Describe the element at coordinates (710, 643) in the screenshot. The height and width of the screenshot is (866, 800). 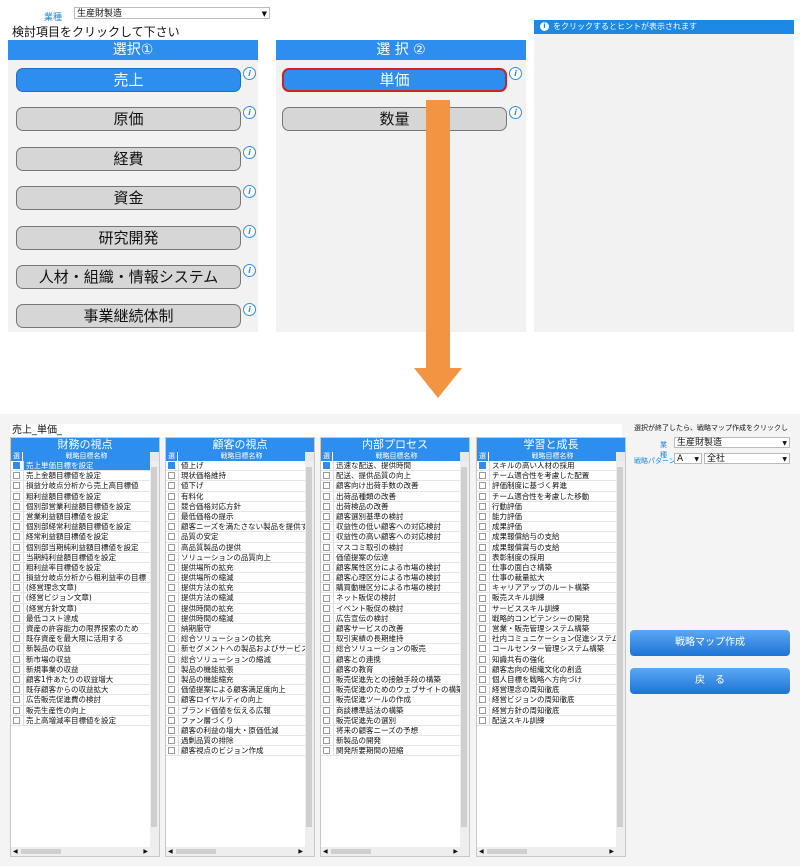
I see `create-strategy-map-button: 戦略マップ作成` at that location.